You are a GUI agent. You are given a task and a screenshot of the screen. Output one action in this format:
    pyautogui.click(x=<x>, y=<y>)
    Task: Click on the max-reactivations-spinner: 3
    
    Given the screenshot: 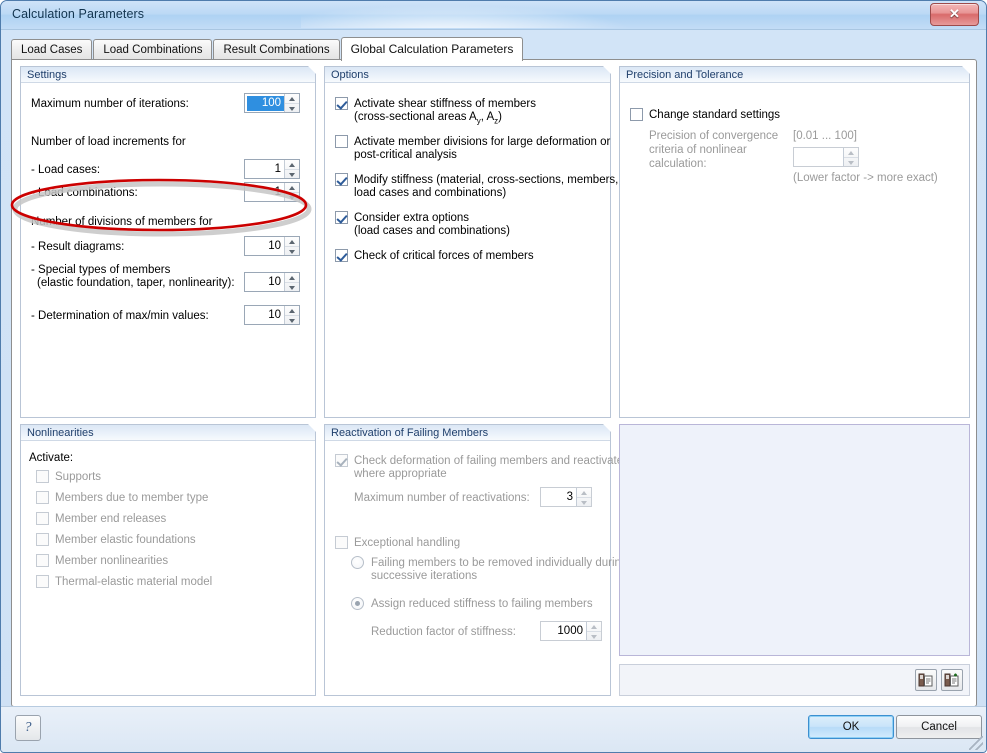 What is the action you would take?
    pyautogui.click(x=566, y=497)
    